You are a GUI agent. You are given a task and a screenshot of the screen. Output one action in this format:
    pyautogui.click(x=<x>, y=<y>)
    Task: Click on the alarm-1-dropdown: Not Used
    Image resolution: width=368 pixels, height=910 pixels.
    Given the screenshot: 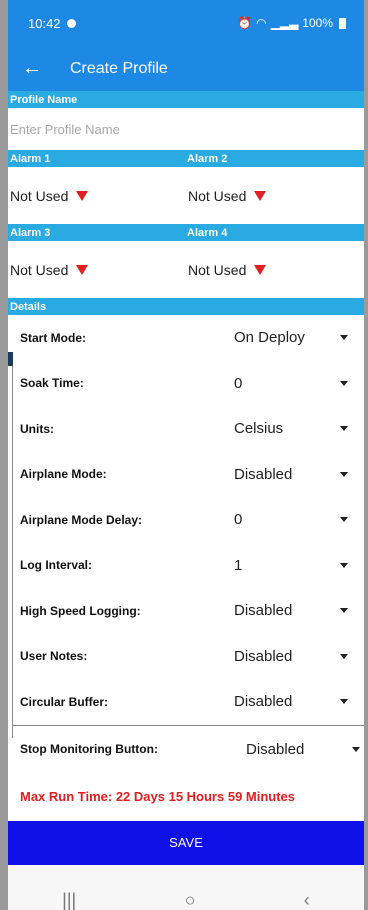 What is the action you would take?
    pyautogui.click(x=97, y=196)
    